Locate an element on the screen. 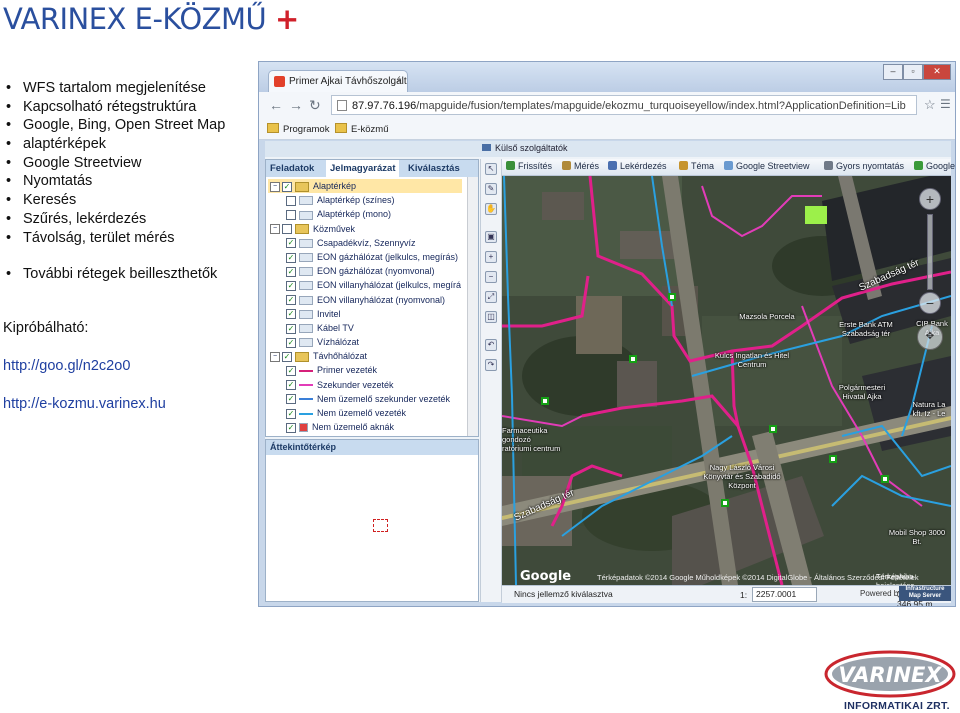 This screenshot has width=960, height=713. next-view-icon: ↷ is located at coordinates (491, 365).